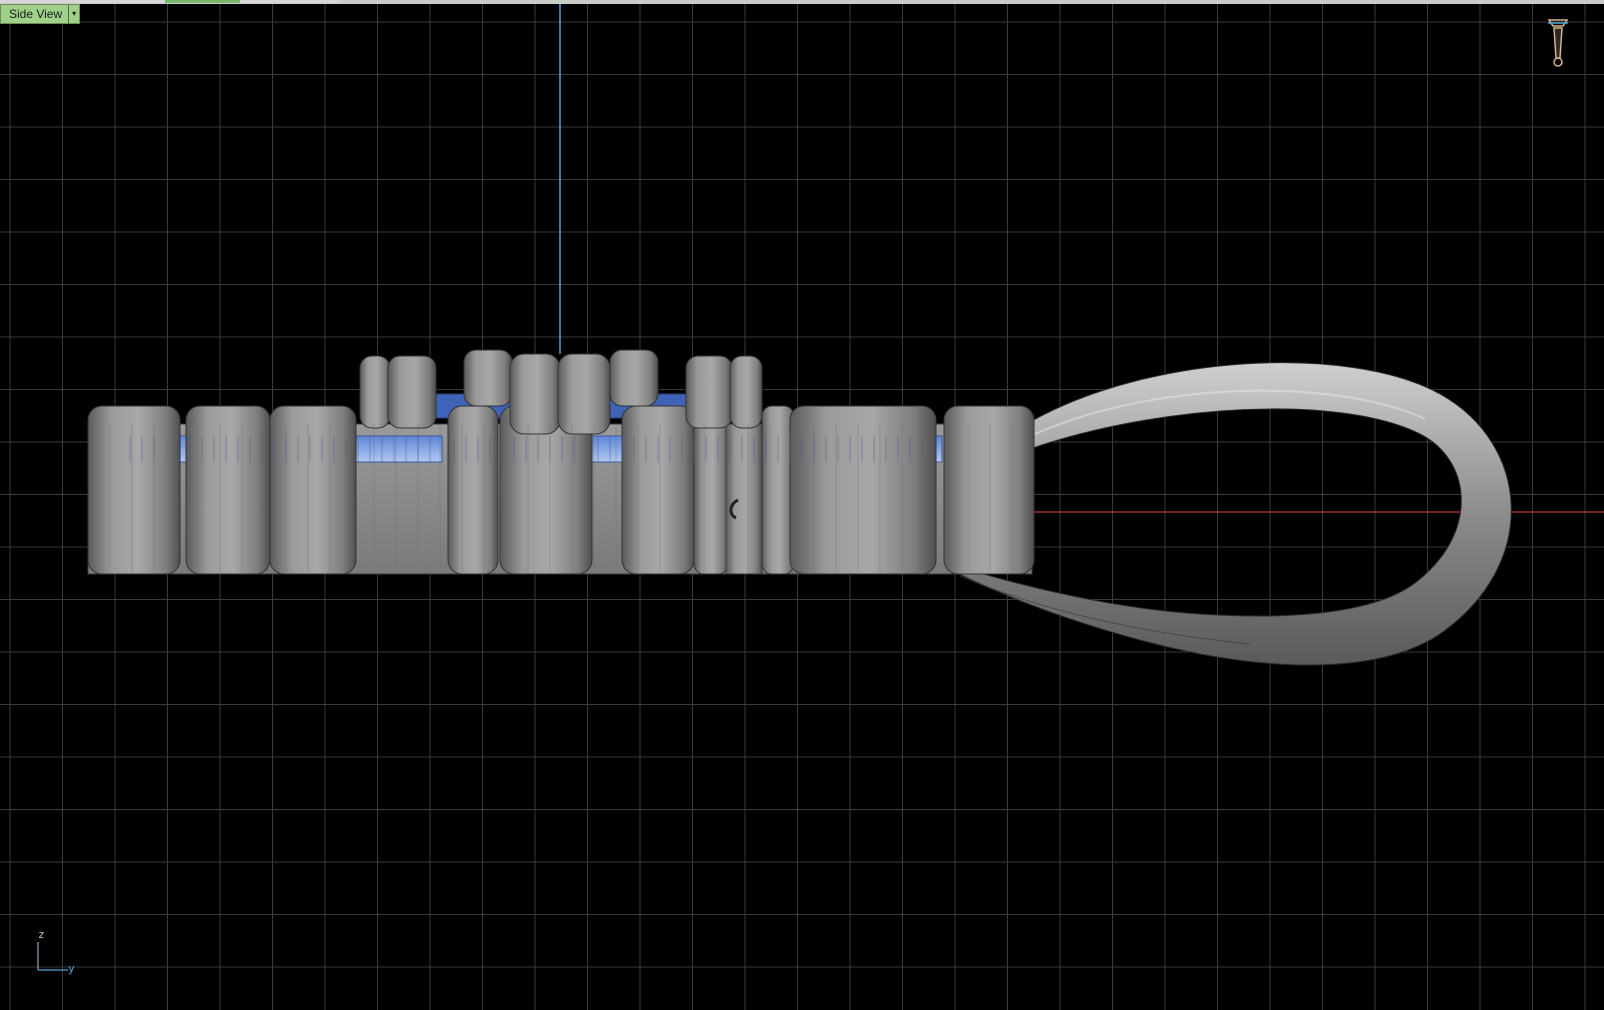 The height and width of the screenshot is (1010, 1604). Describe the element at coordinates (52, 956) in the screenshot. I see `axis-triad-lines` at that location.